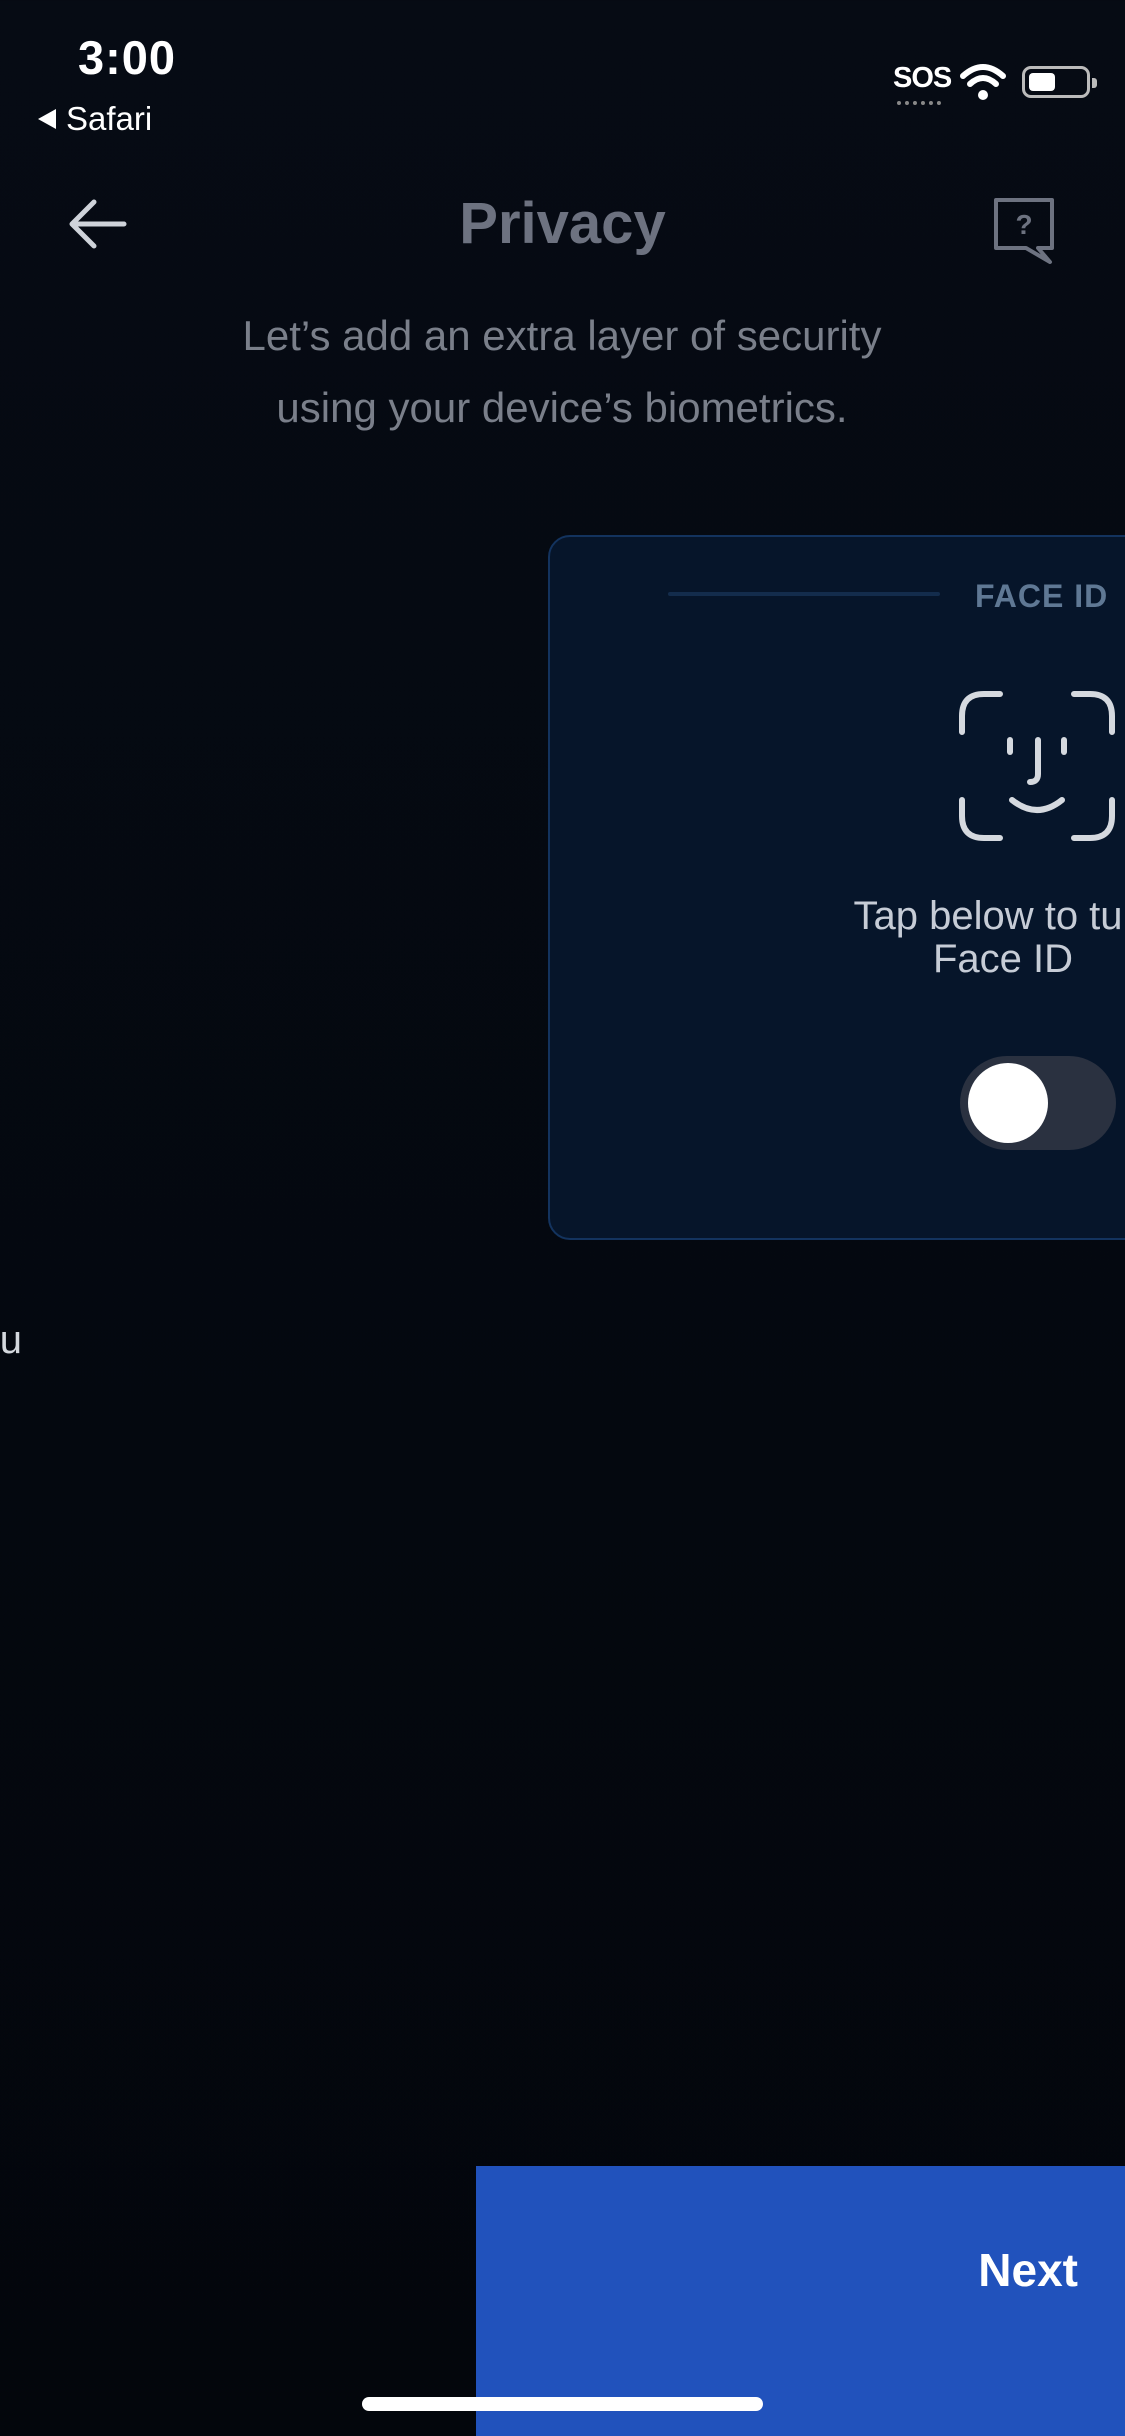 Image resolution: width=1125 pixels, height=2436 pixels. Describe the element at coordinates (922, 78) in the screenshot. I see `sos-indicator: SOS` at that location.